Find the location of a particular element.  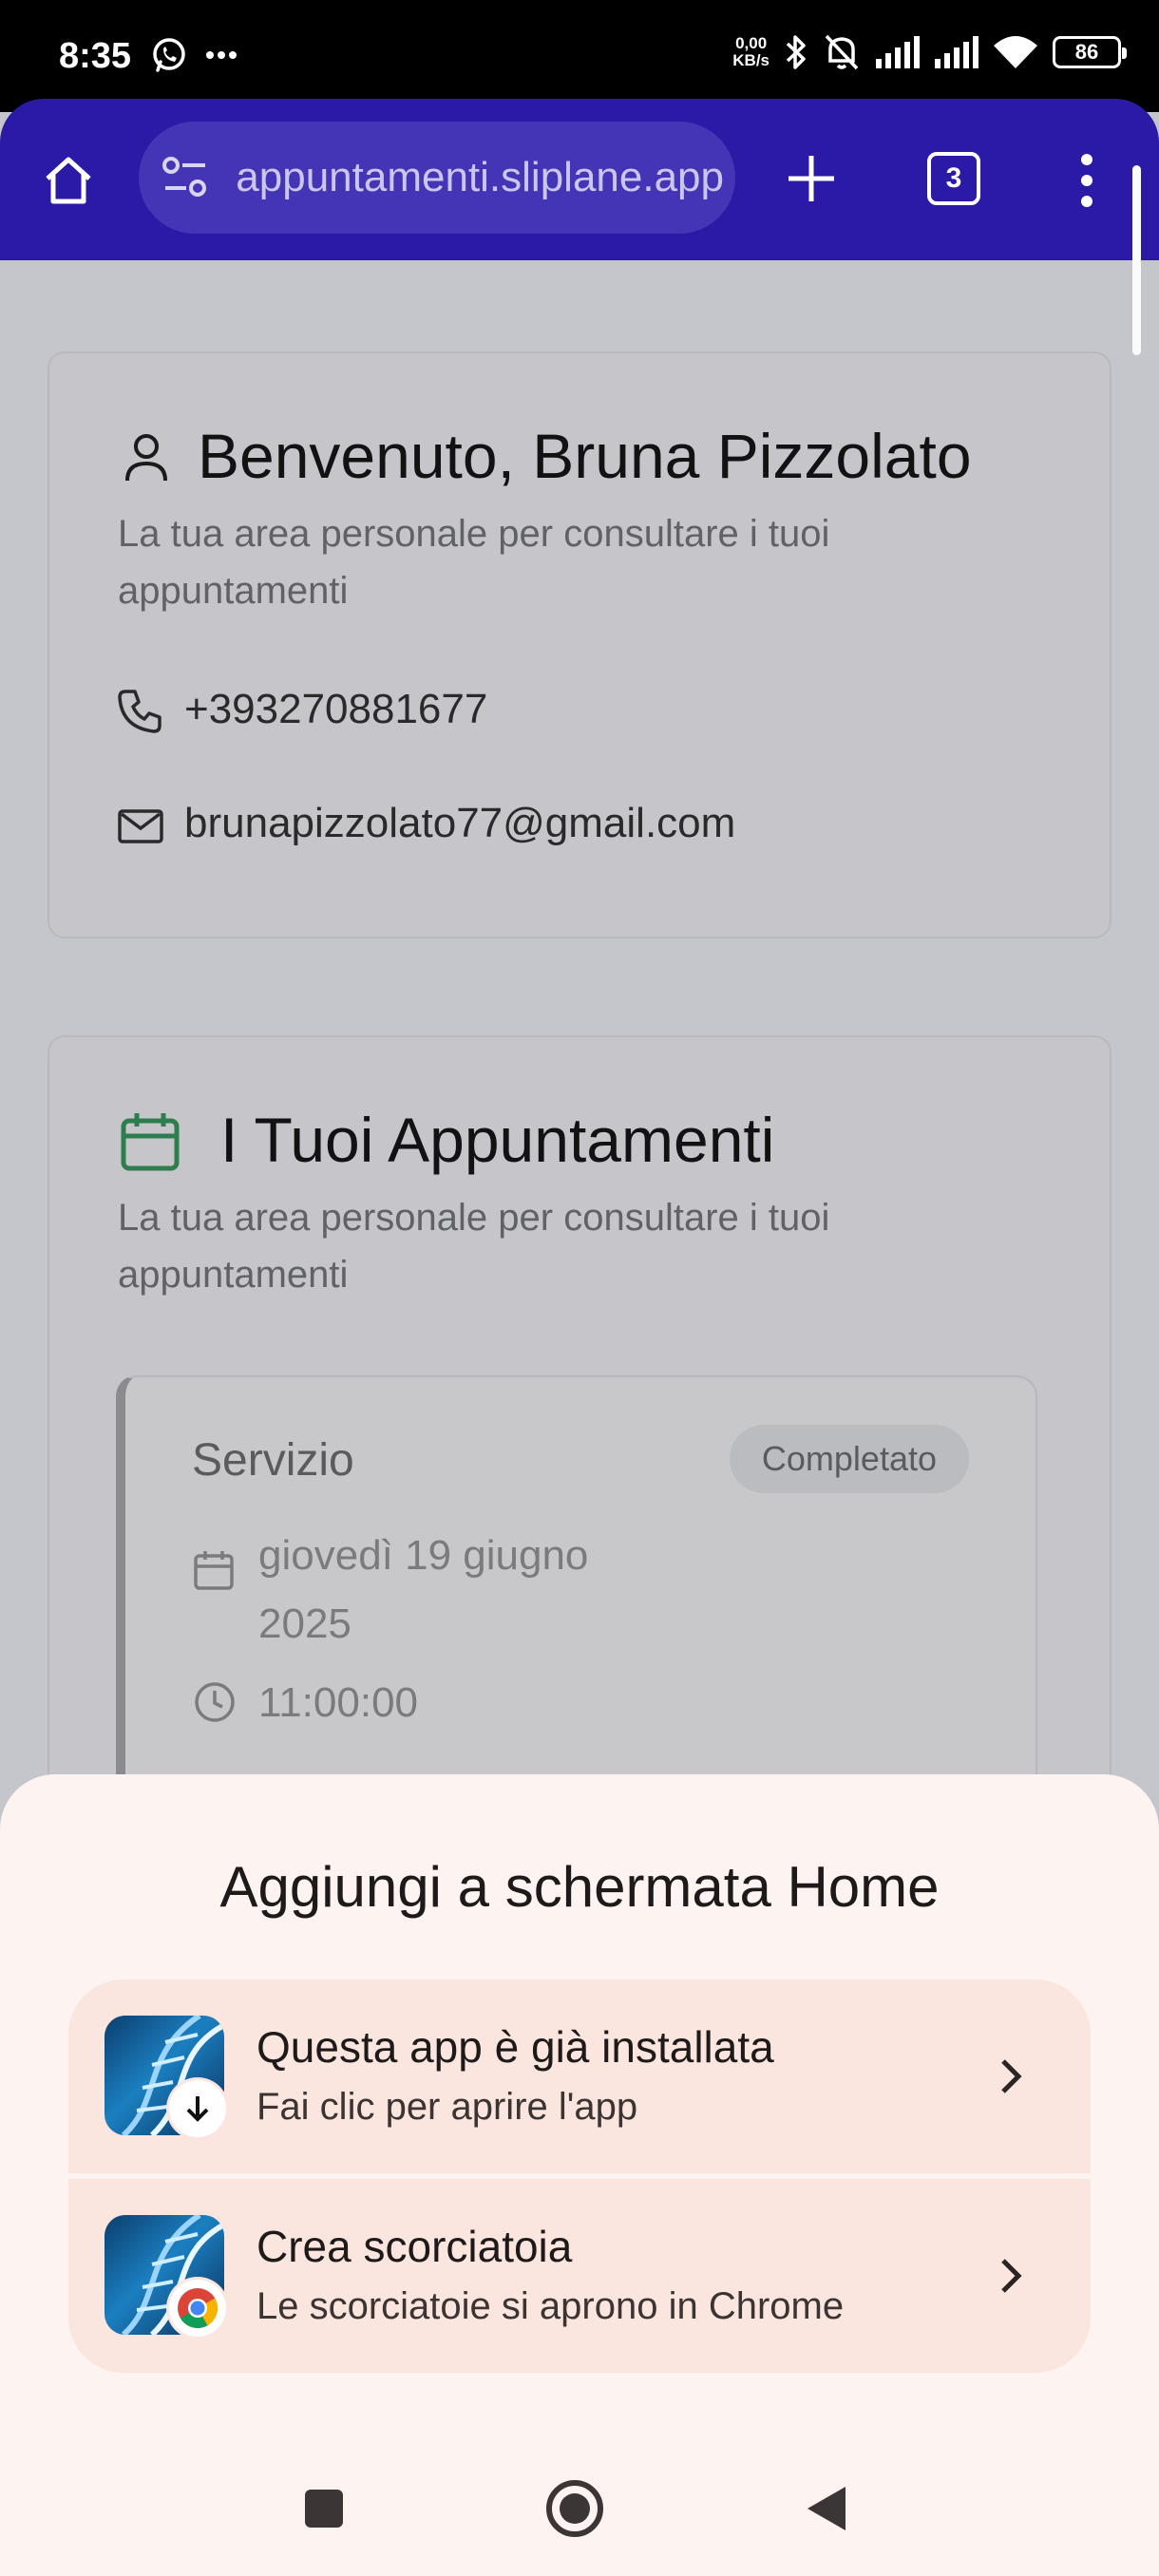

url-bar: appuntamenti.sliplane.app is located at coordinates (437, 178).